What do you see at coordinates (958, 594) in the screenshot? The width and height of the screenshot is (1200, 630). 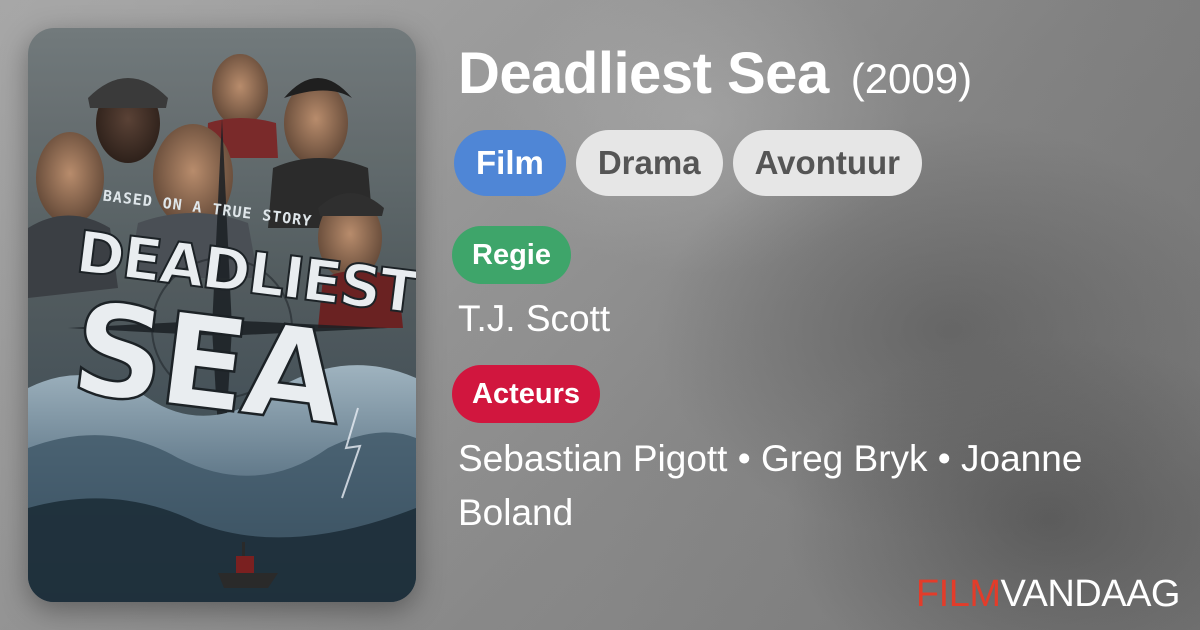 I see `brand-logo-part1: FILM` at bounding box center [958, 594].